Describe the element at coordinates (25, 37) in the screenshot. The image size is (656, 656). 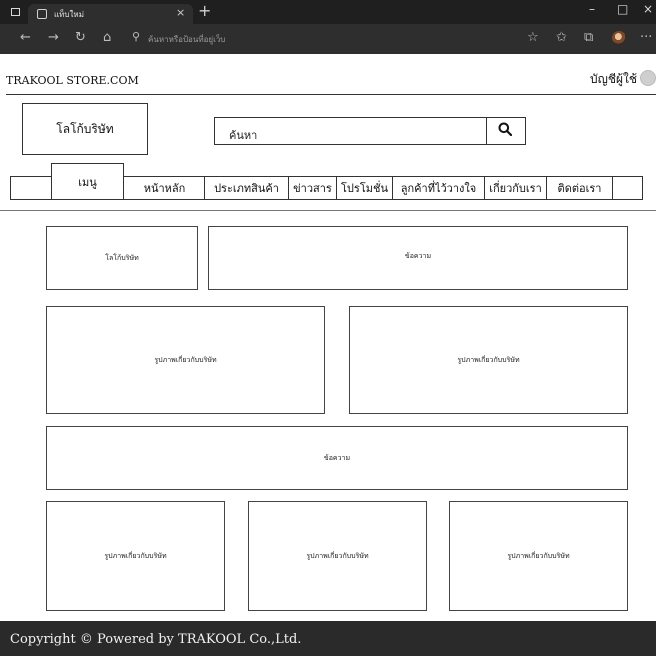
I see `back-icon: ←` at that location.